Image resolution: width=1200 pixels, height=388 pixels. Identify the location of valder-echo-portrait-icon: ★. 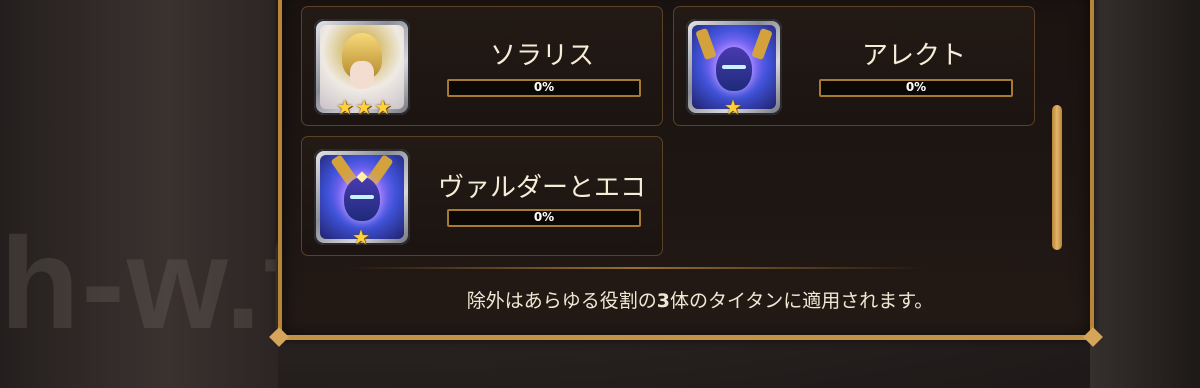
(362, 197).